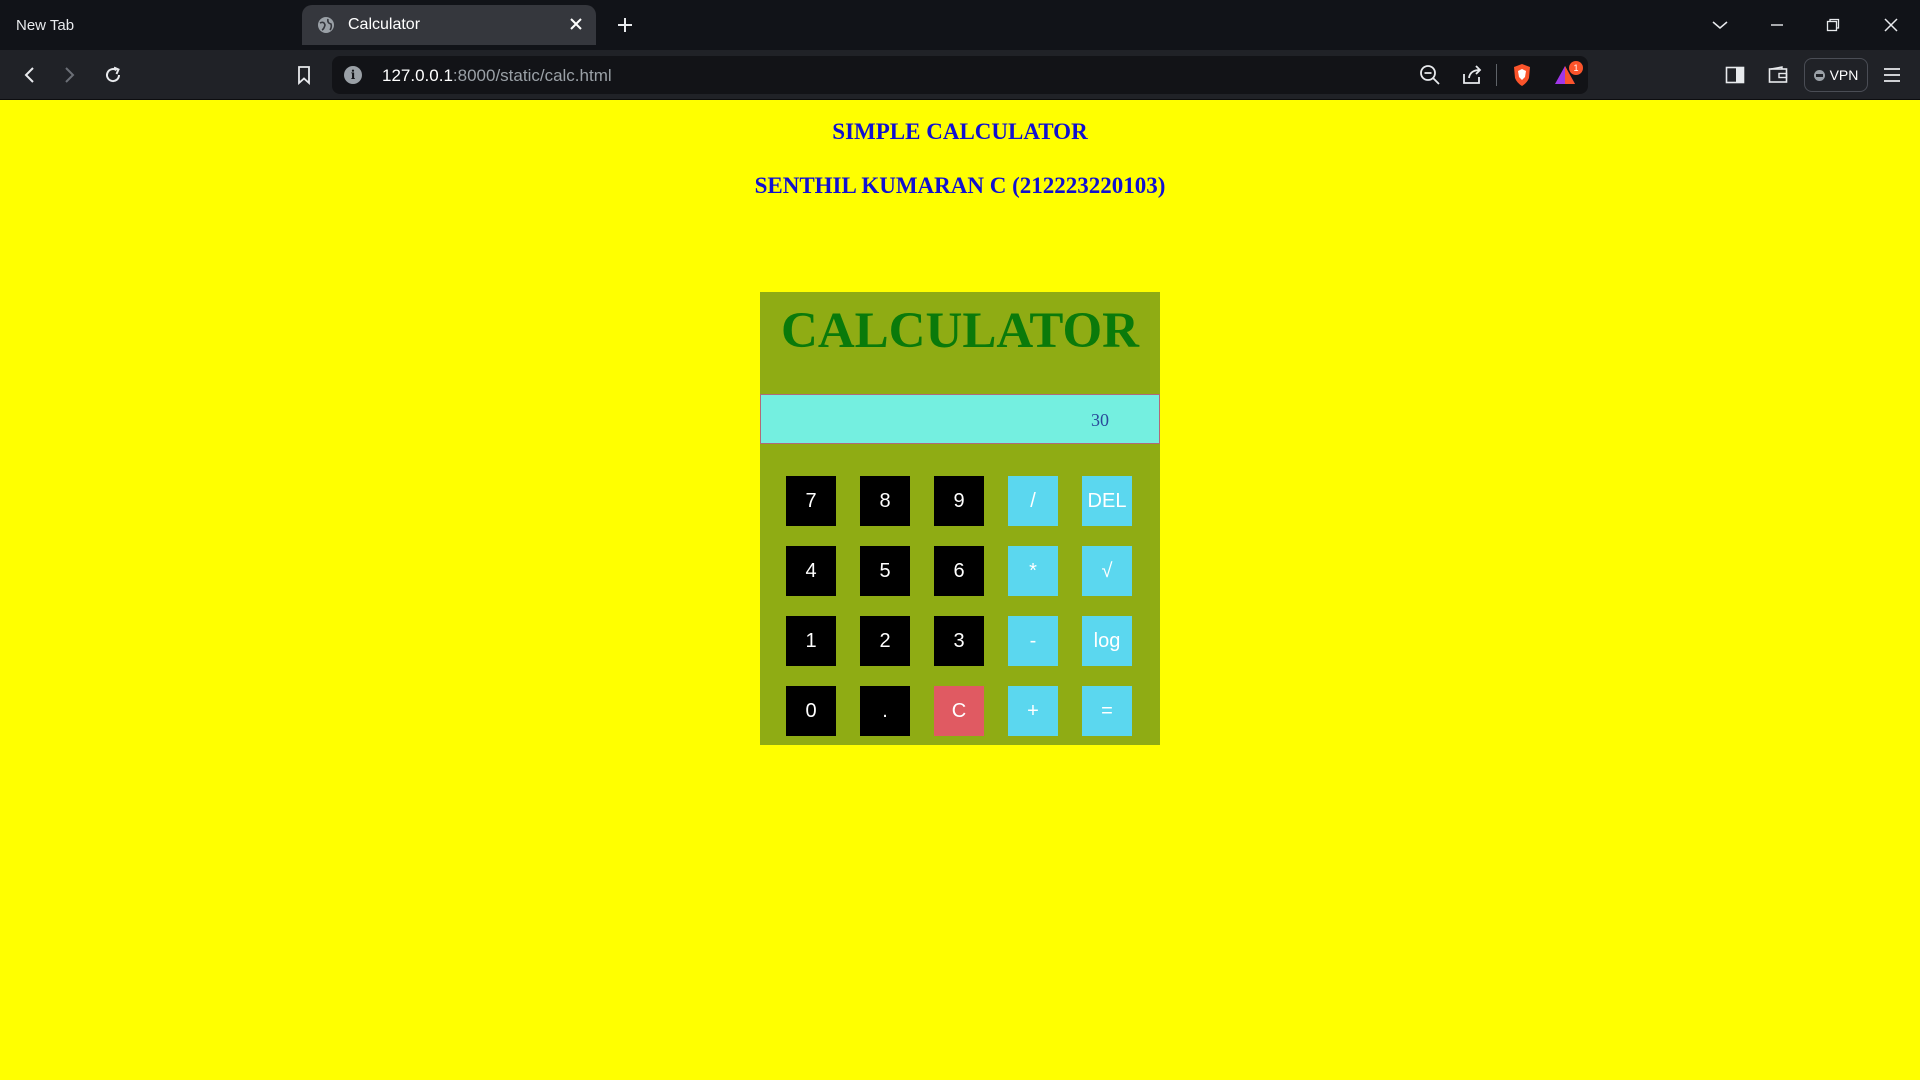 The height and width of the screenshot is (1080, 1920). I want to click on key-log: log, so click(1107, 641).